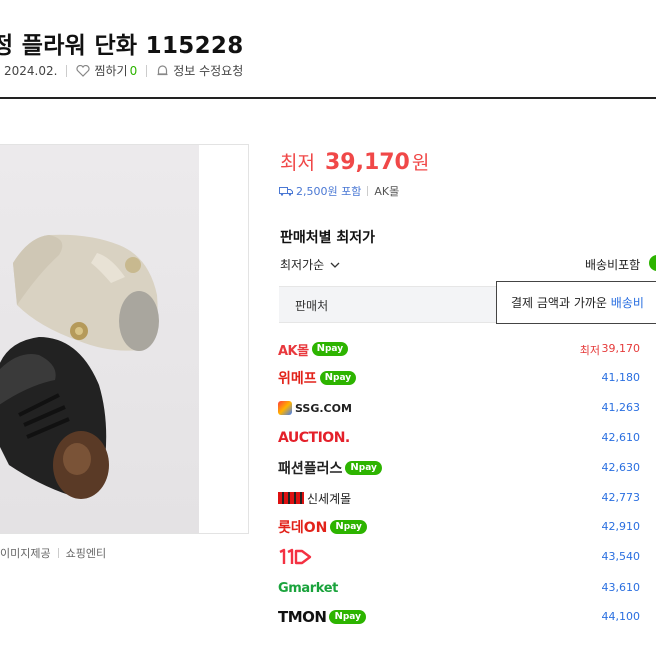  I want to click on product-title: 정 플라워 단화 115228, so click(122, 46).